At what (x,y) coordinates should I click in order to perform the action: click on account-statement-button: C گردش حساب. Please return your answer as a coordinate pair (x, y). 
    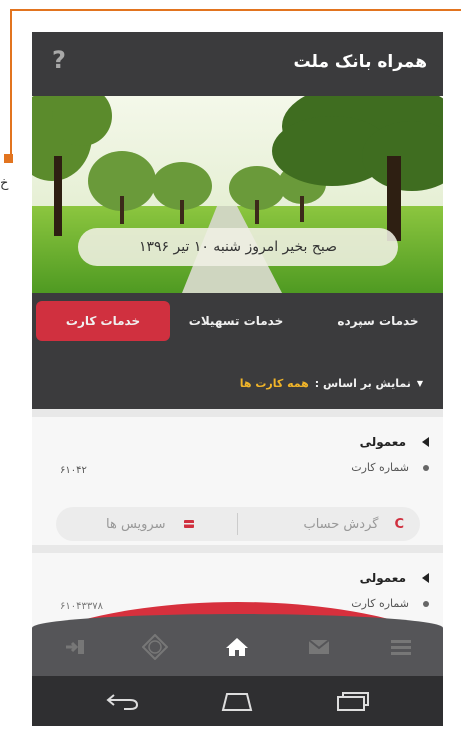
    Looking at the image, I should click on (353, 524).